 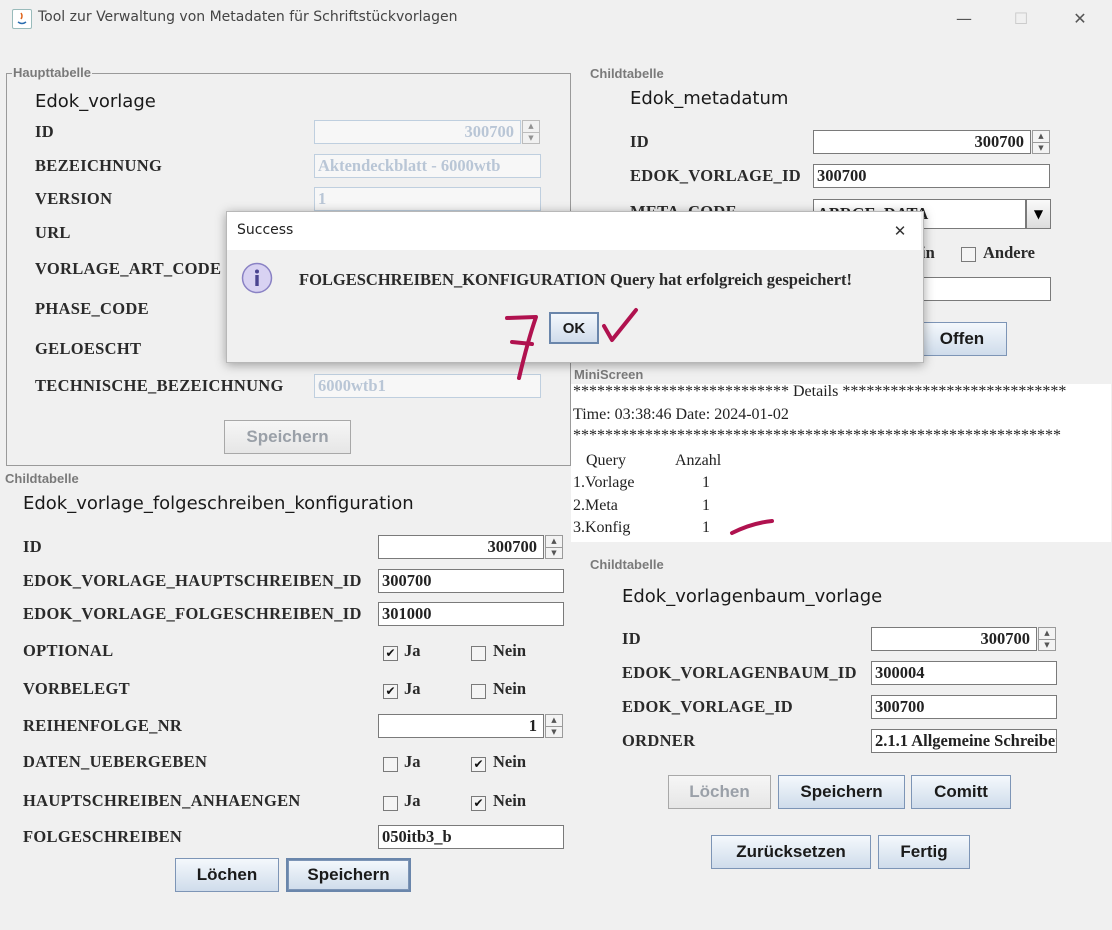 I want to click on technische-bezeichnung-field: 6000wtb1, so click(x=427, y=386).